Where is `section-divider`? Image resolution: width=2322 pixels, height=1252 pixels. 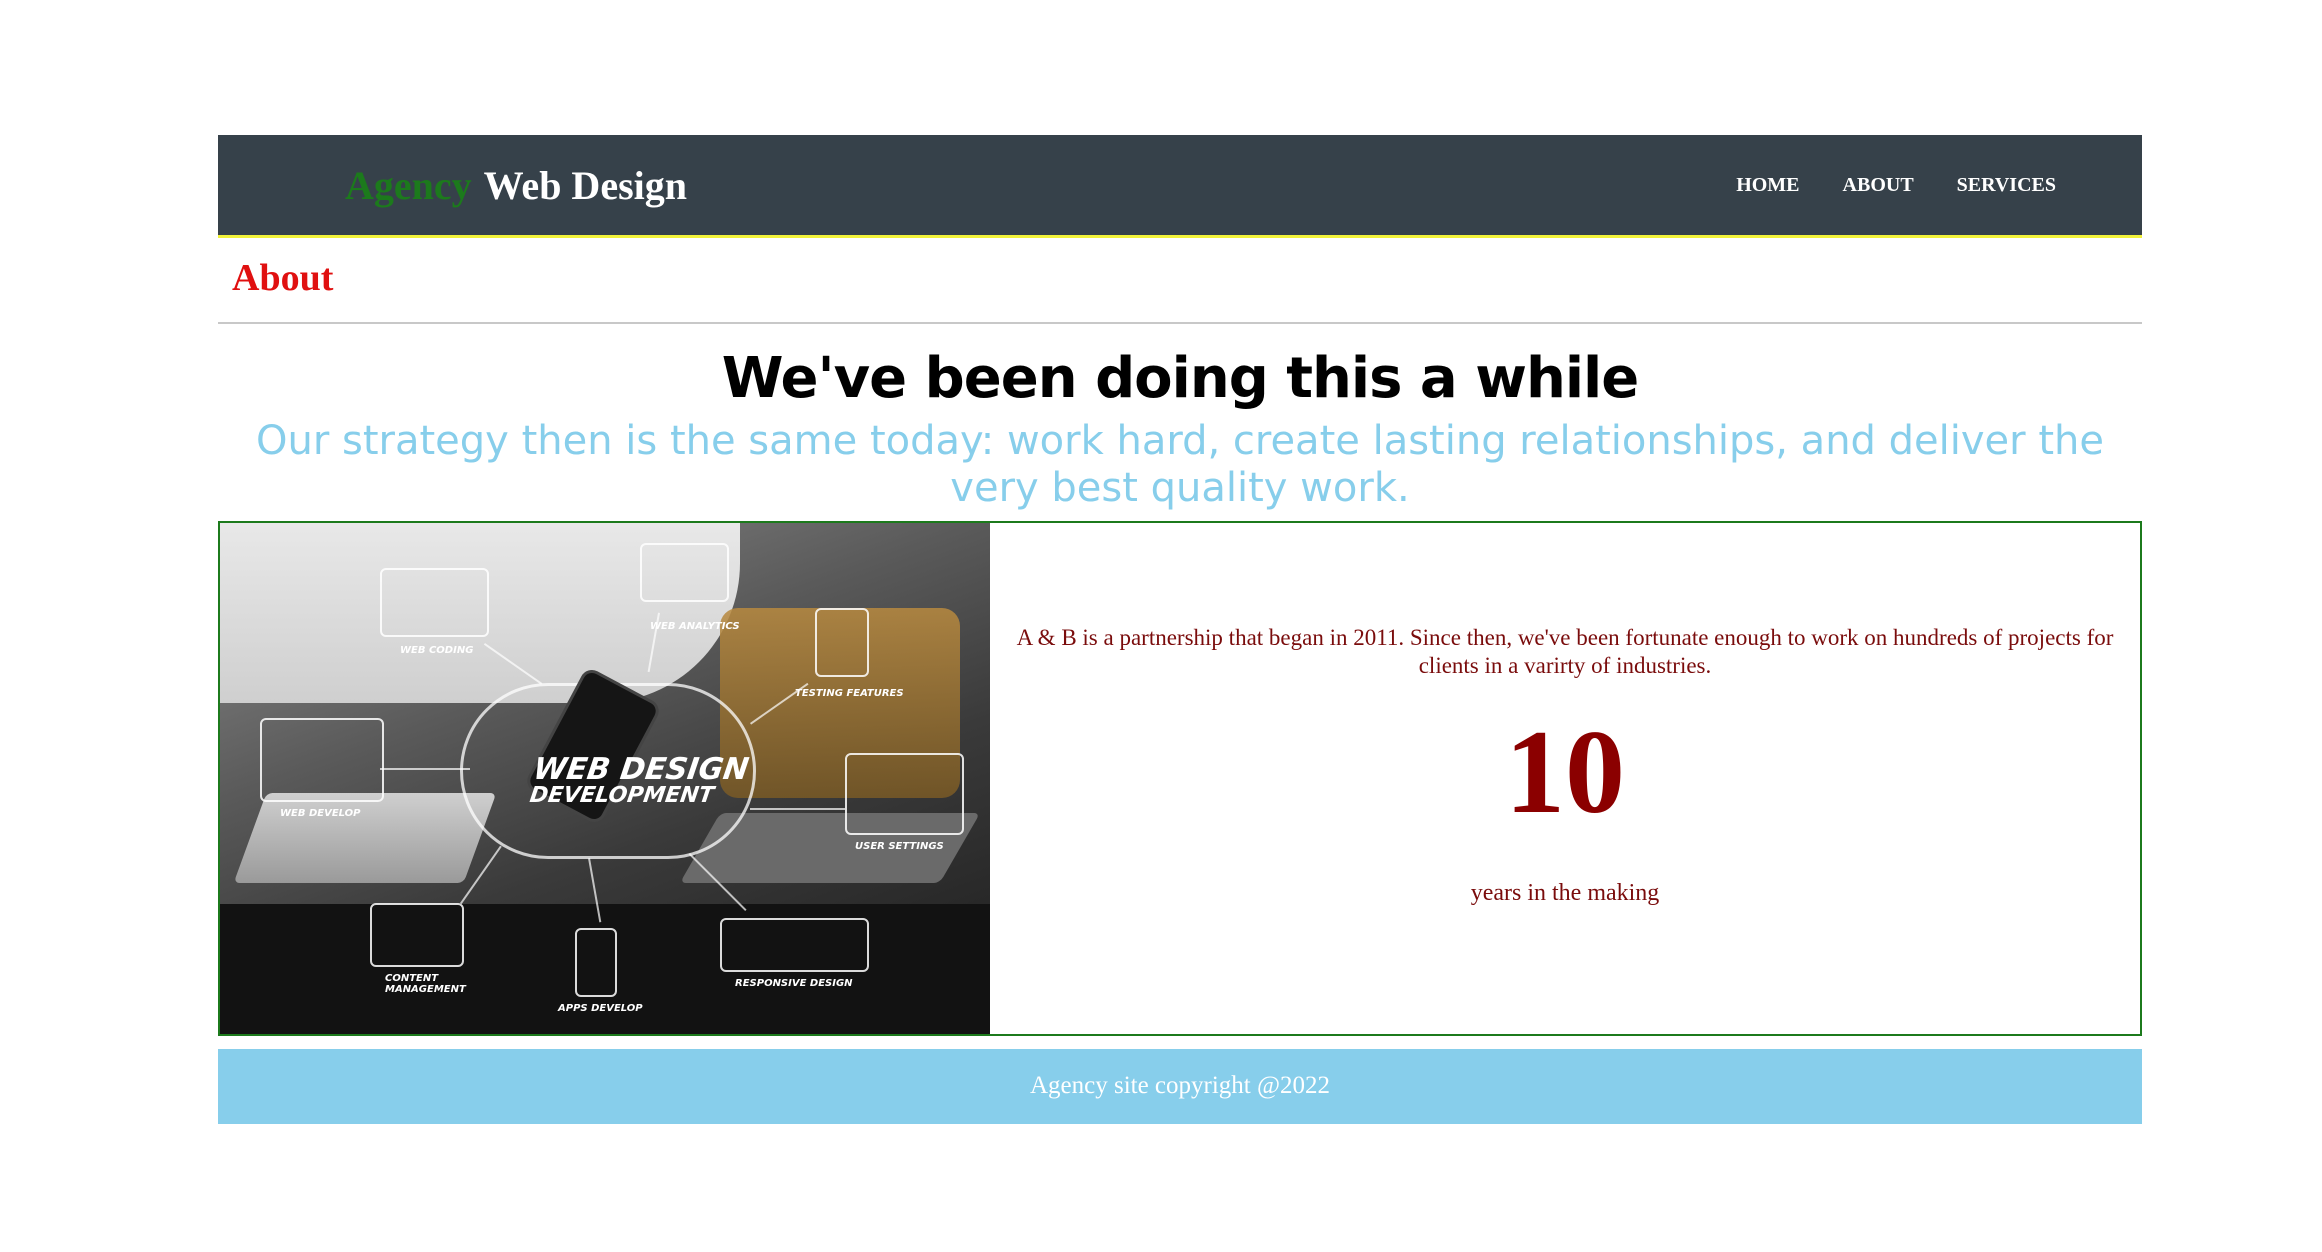
section-divider is located at coordinates (1180, 323).